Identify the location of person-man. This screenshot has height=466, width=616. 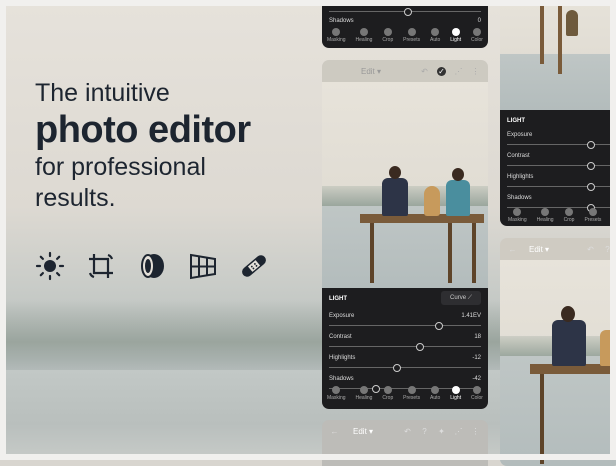
(569, 343).